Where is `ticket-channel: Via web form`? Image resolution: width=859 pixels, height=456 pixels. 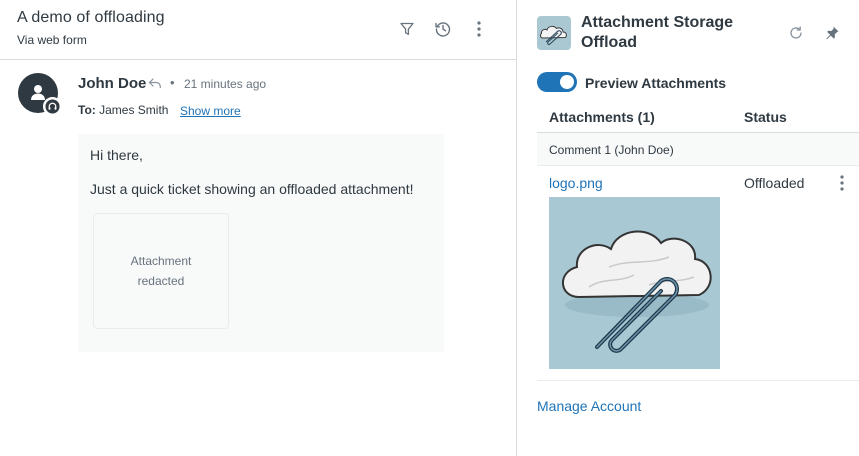 ticket-channel: Via web form is located at coordinates (52, 40).